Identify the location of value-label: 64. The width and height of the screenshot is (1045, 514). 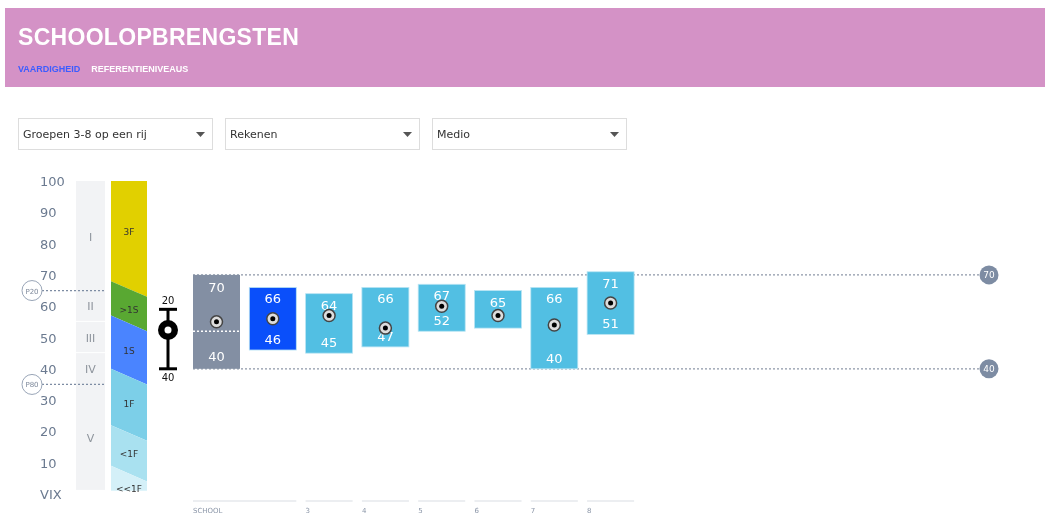
(329, 305).